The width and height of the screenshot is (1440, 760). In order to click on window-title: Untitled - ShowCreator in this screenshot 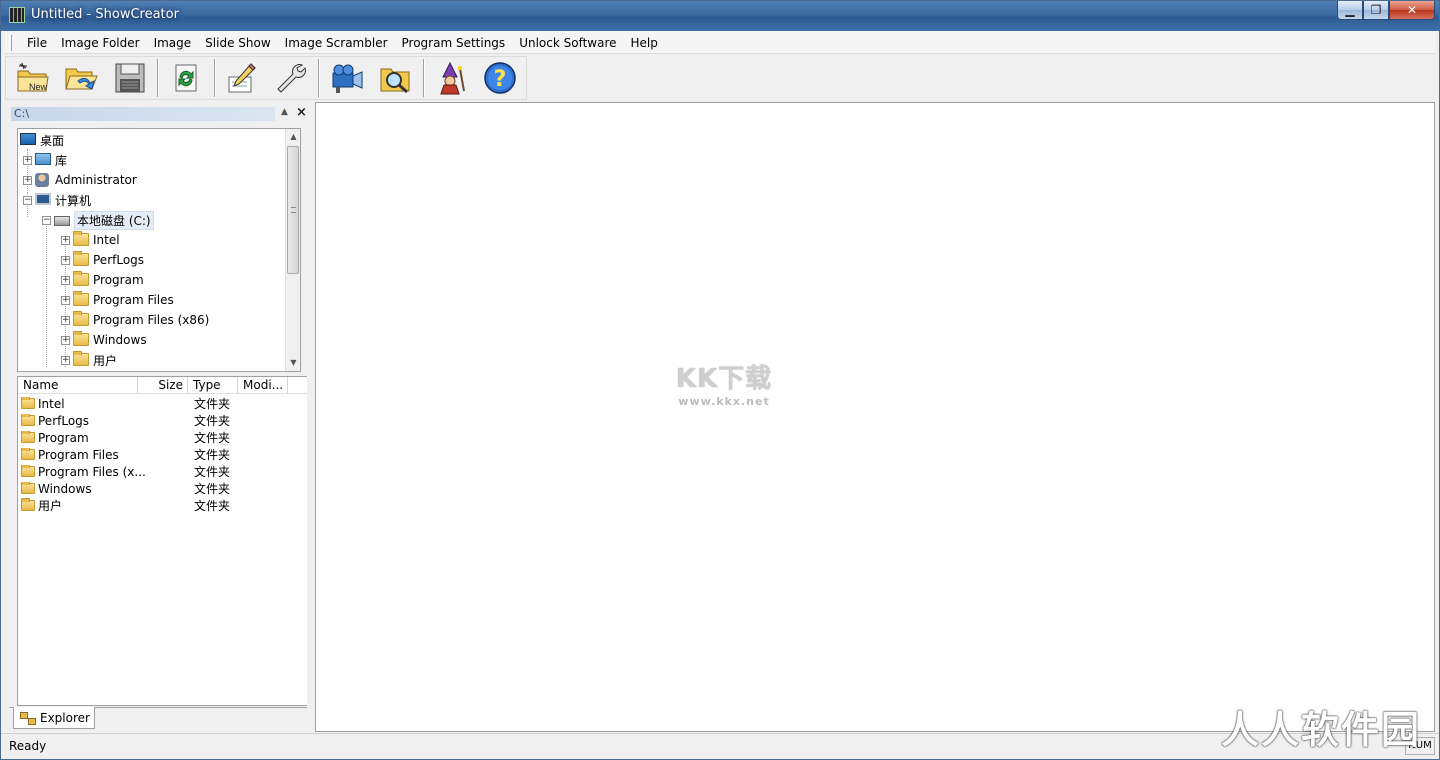, I will do `click(105, 14)`.